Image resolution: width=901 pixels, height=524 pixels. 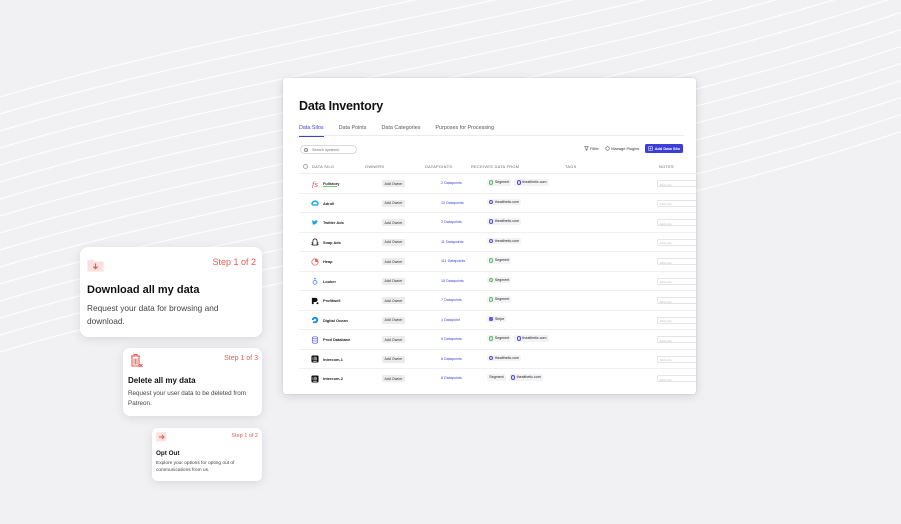 I want to click on silo-name: Profitwell, so click(x=332, y=300).